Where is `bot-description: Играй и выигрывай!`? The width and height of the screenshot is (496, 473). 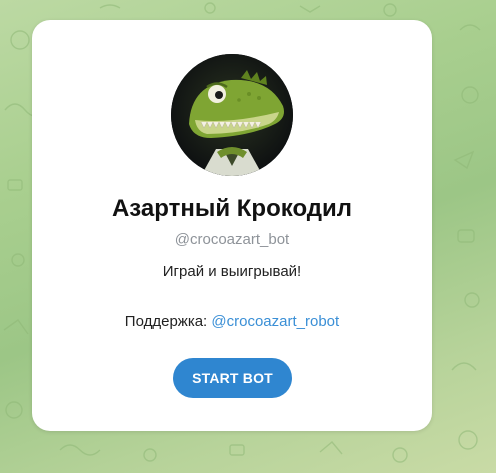 bot-description: Играй и выигрывай! is located at coordinates (232, 271).